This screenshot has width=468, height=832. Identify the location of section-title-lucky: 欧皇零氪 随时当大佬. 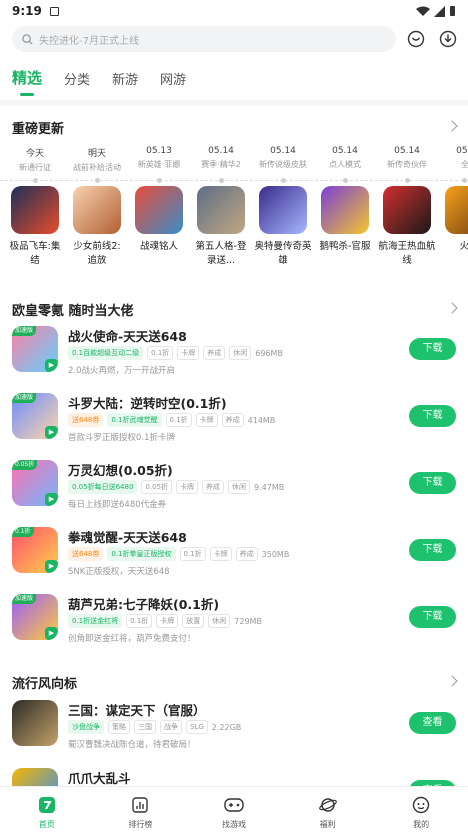
(73, 311).